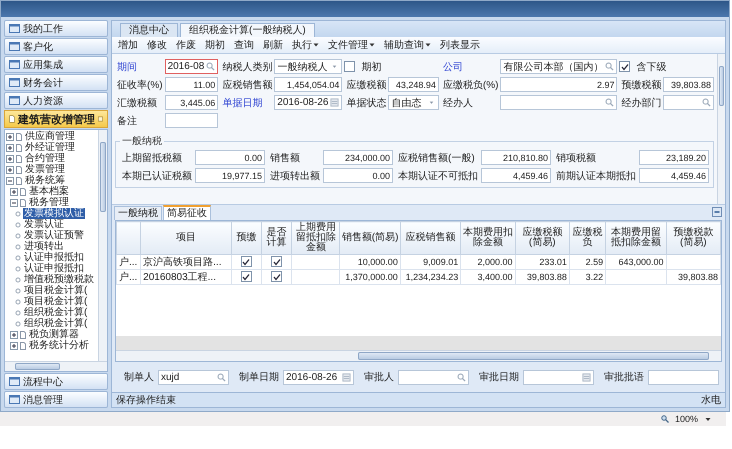 Image resolution: width=732 pixels, height=449 pixels. Describe the element at coordinates (542, 238) in the screenshot. I see `column-header: 应缴税额(简易)` at that location.